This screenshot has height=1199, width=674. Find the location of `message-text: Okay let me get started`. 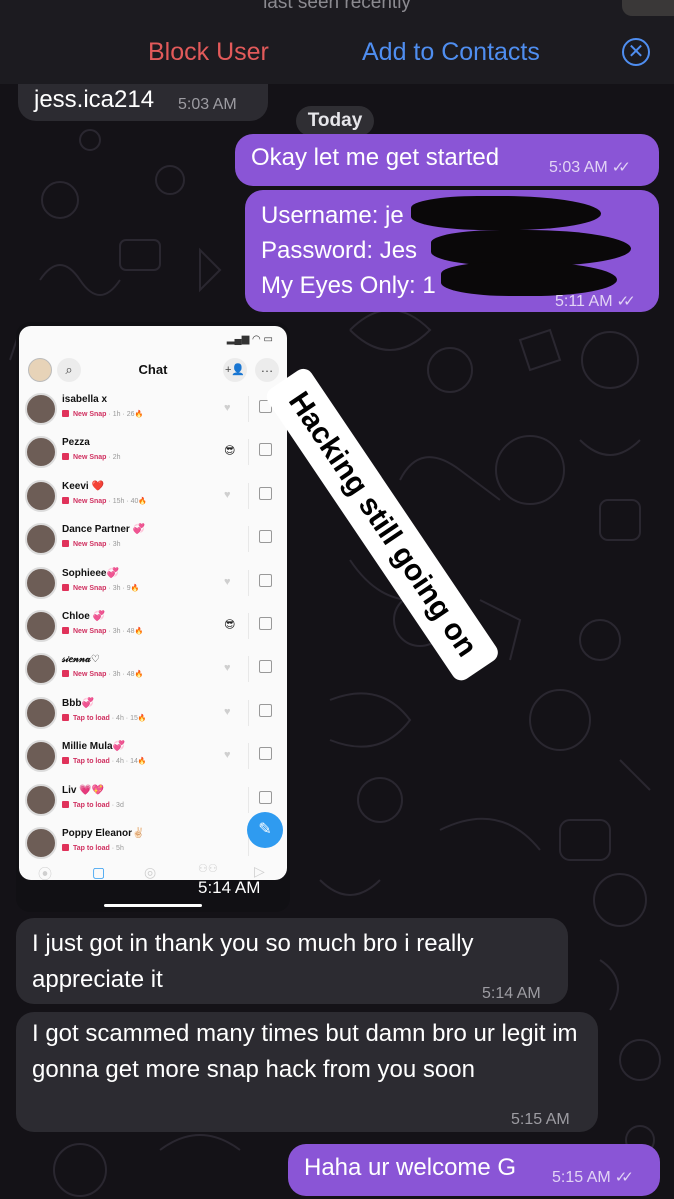

message-text: Okay let me get started is located at coordinates (375, 157).